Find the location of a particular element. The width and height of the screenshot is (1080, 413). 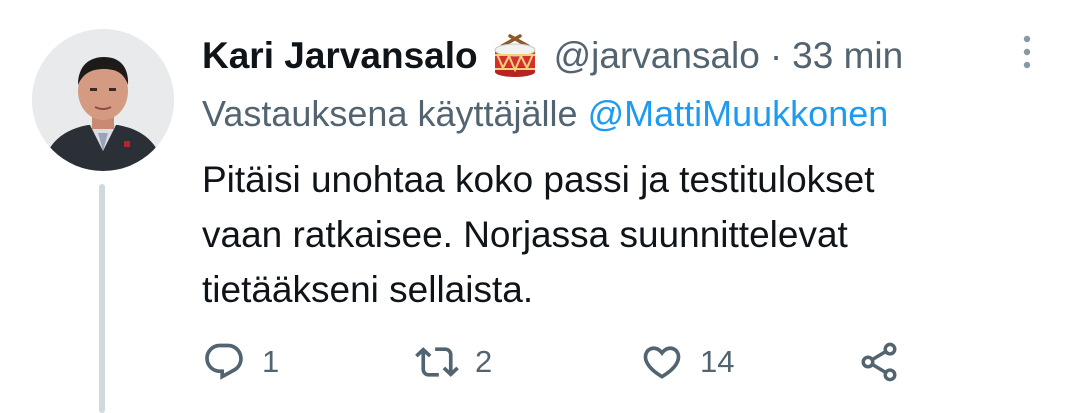

avatar-image is located at coordinates (103, 100).